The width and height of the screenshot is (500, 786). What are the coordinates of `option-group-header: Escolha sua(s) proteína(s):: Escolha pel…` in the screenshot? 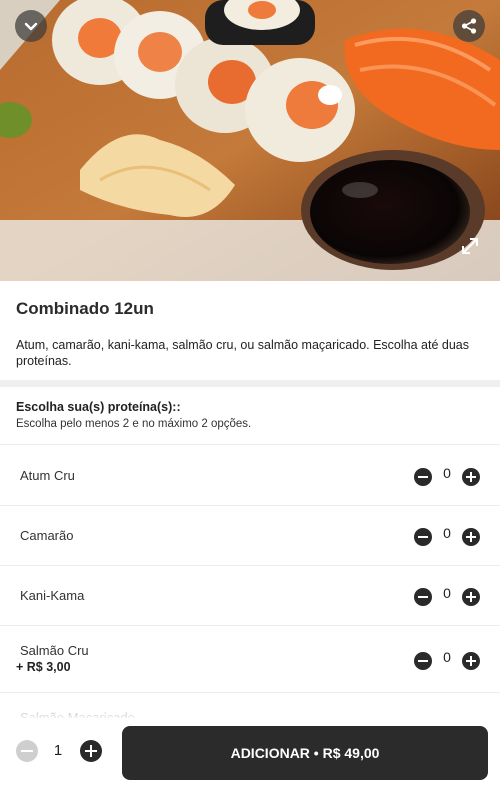 It's located at (250, 416).